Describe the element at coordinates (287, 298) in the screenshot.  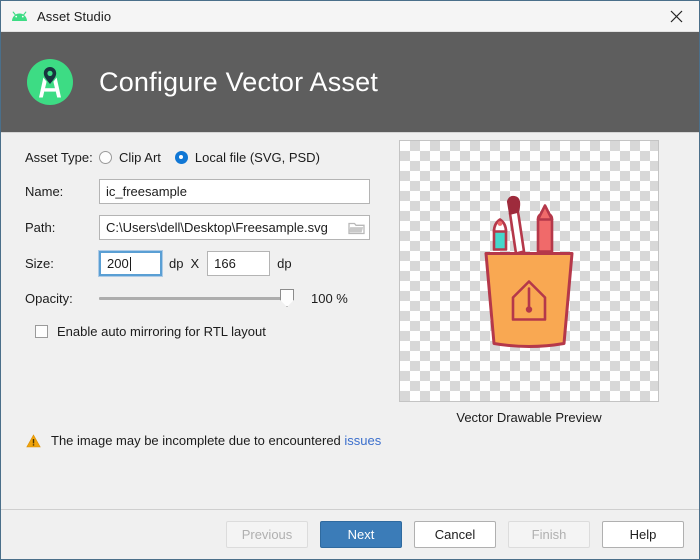
I see `opacity-slider-thumb` at that location.